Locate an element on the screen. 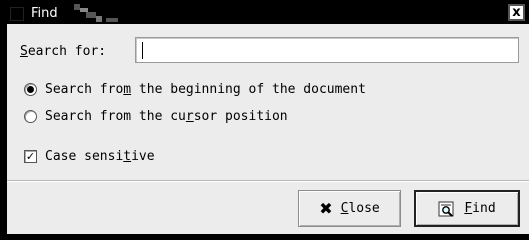 This screenshot has width=529, height=240. find-icon is located at coordinates (447, 209).